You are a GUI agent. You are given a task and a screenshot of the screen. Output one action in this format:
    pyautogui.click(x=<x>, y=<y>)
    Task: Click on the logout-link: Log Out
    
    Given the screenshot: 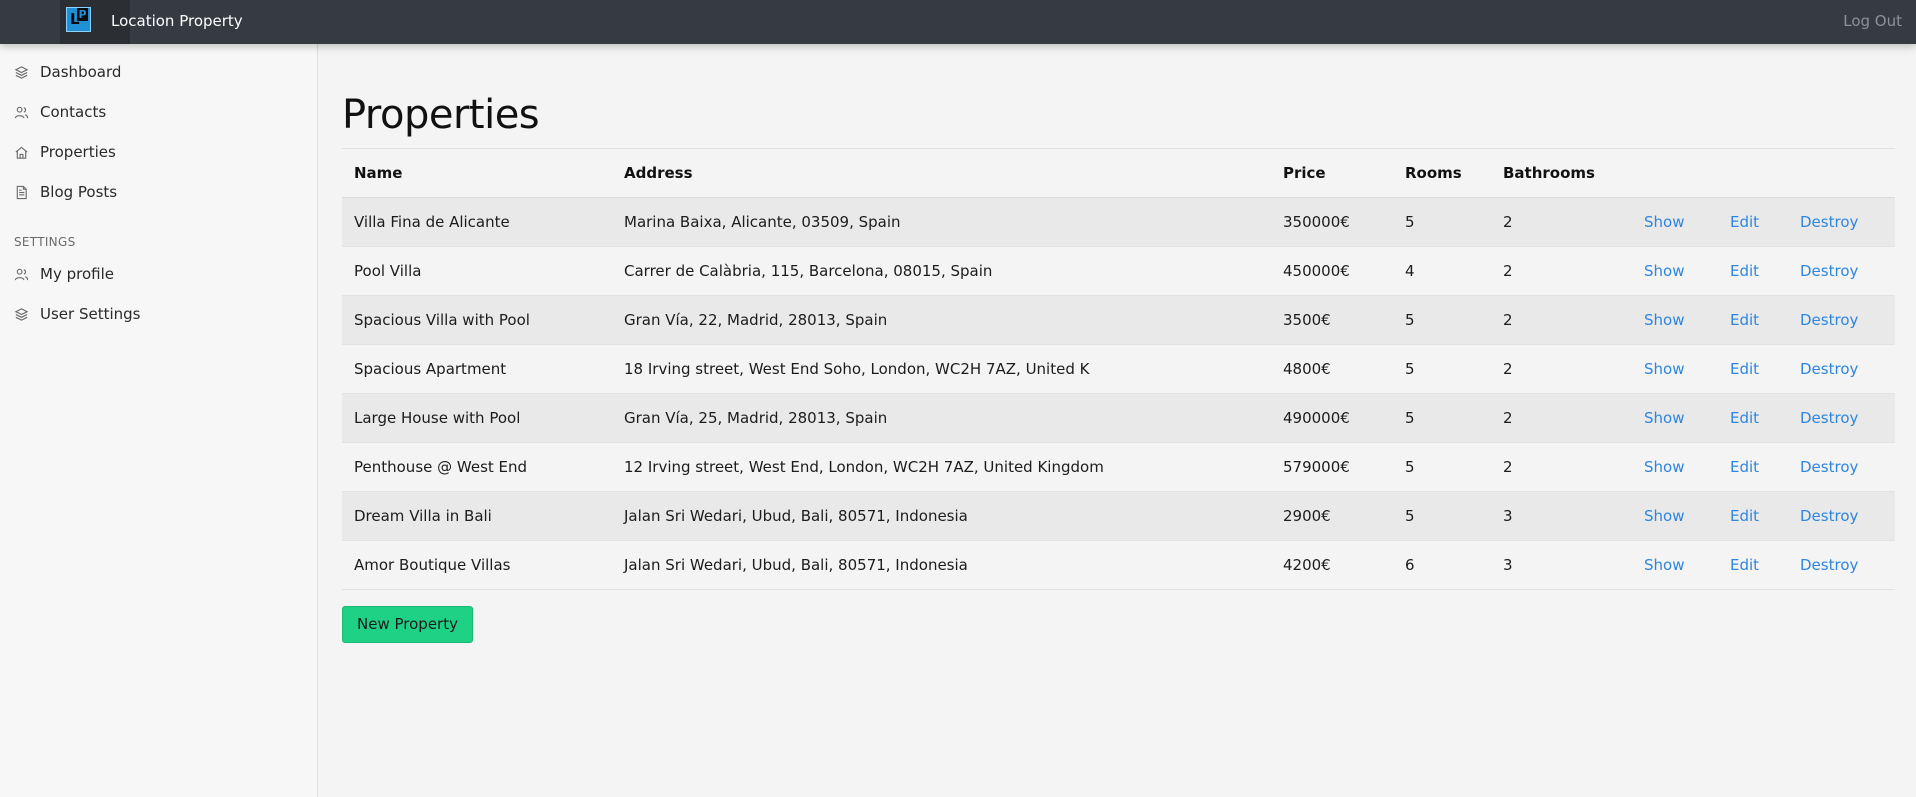 What is the action you would take?
    pyautogui.click(x=1872, y=21)
    